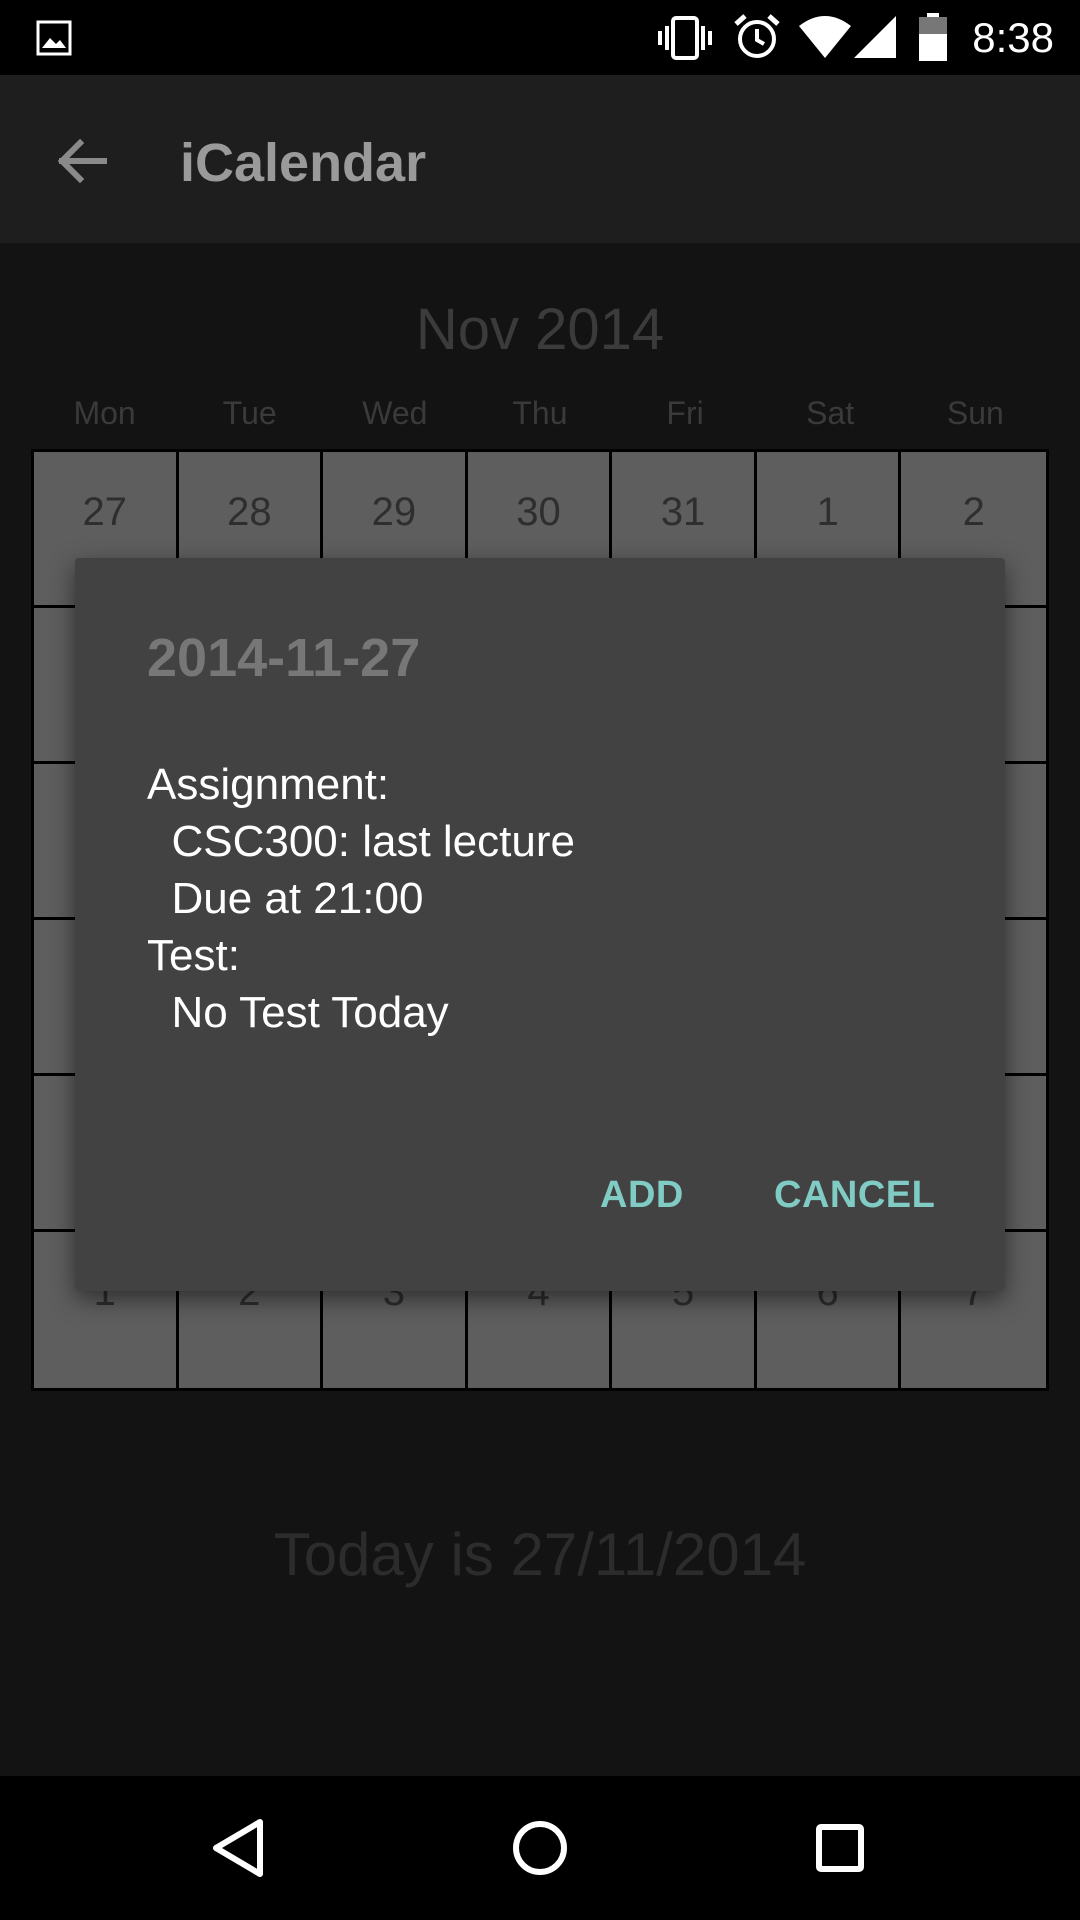 This screenshot has width=1080, height=1920. What do you see at coordinates (933, 37) in the screenshot?
I see `battery-icon` at bounding box center [933, 37].